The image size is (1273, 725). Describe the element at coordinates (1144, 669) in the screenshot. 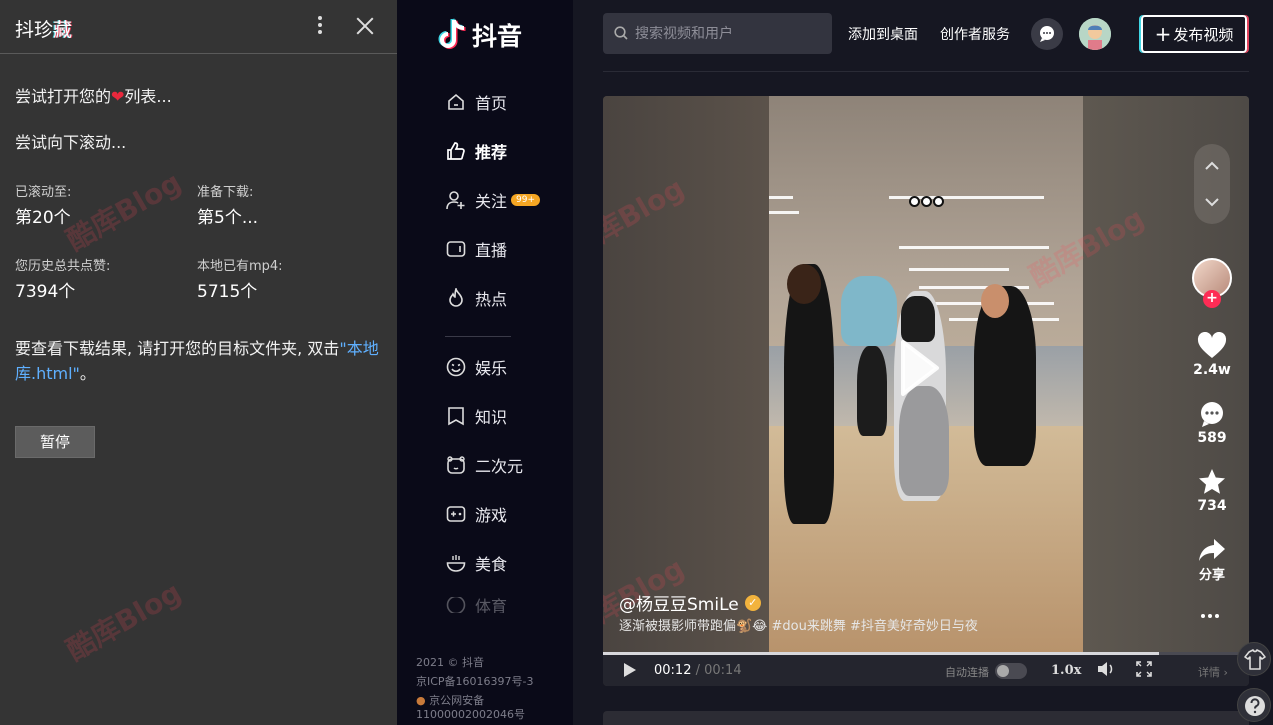

I see `fullscreen-icon` at that location.